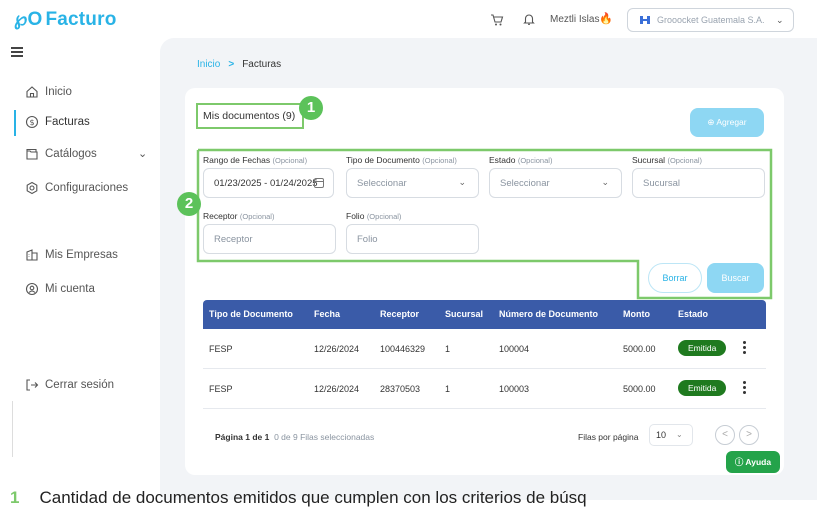  I want to click on status-badge: Emitida, so click(702, 388).